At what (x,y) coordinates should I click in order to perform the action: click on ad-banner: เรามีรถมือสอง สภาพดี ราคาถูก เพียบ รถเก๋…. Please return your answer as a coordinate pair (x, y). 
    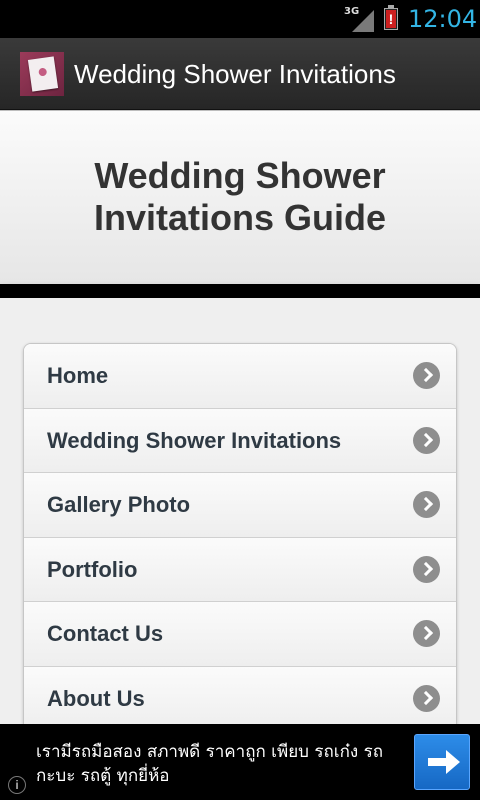
    Looking at the image, I should click on (240, 762).